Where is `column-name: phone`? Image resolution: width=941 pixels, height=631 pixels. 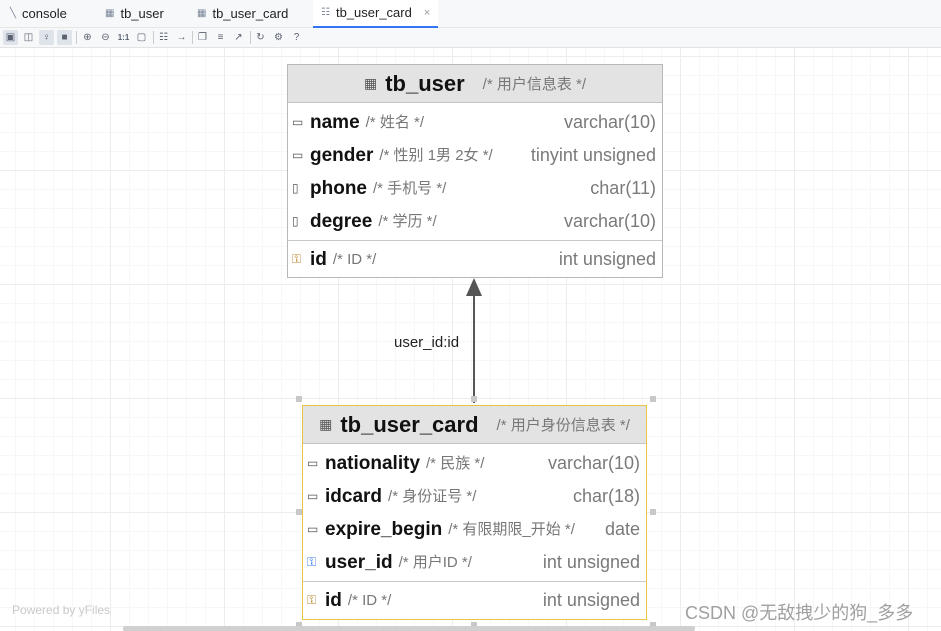
column-name: phone is located at coordinates (338, 188).